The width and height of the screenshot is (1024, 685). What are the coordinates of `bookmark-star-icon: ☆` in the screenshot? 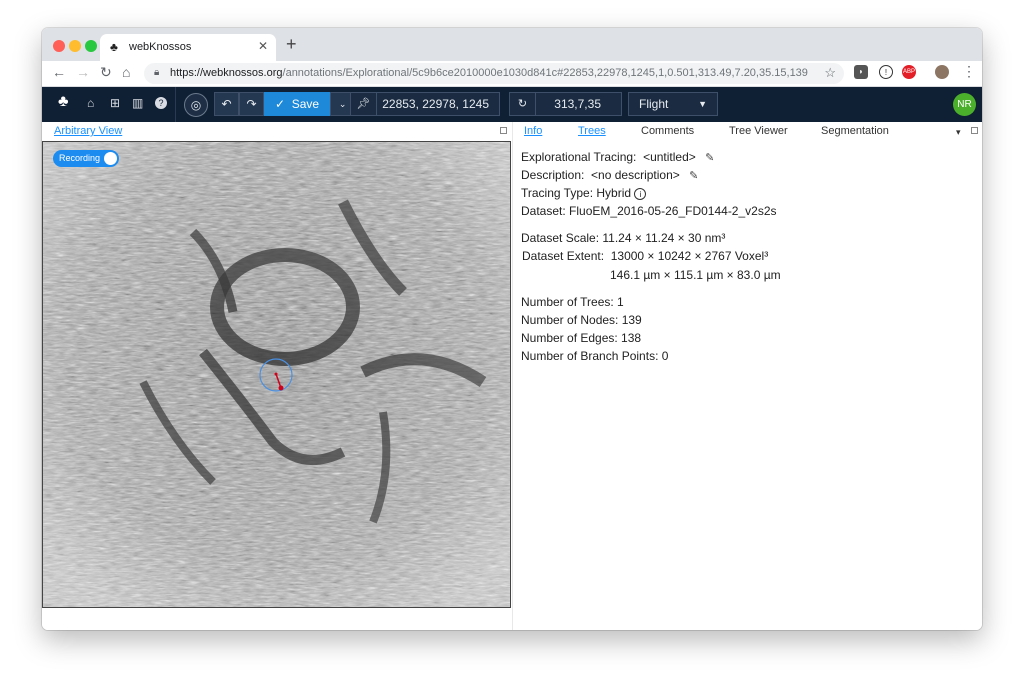 It's located at (830, 73).